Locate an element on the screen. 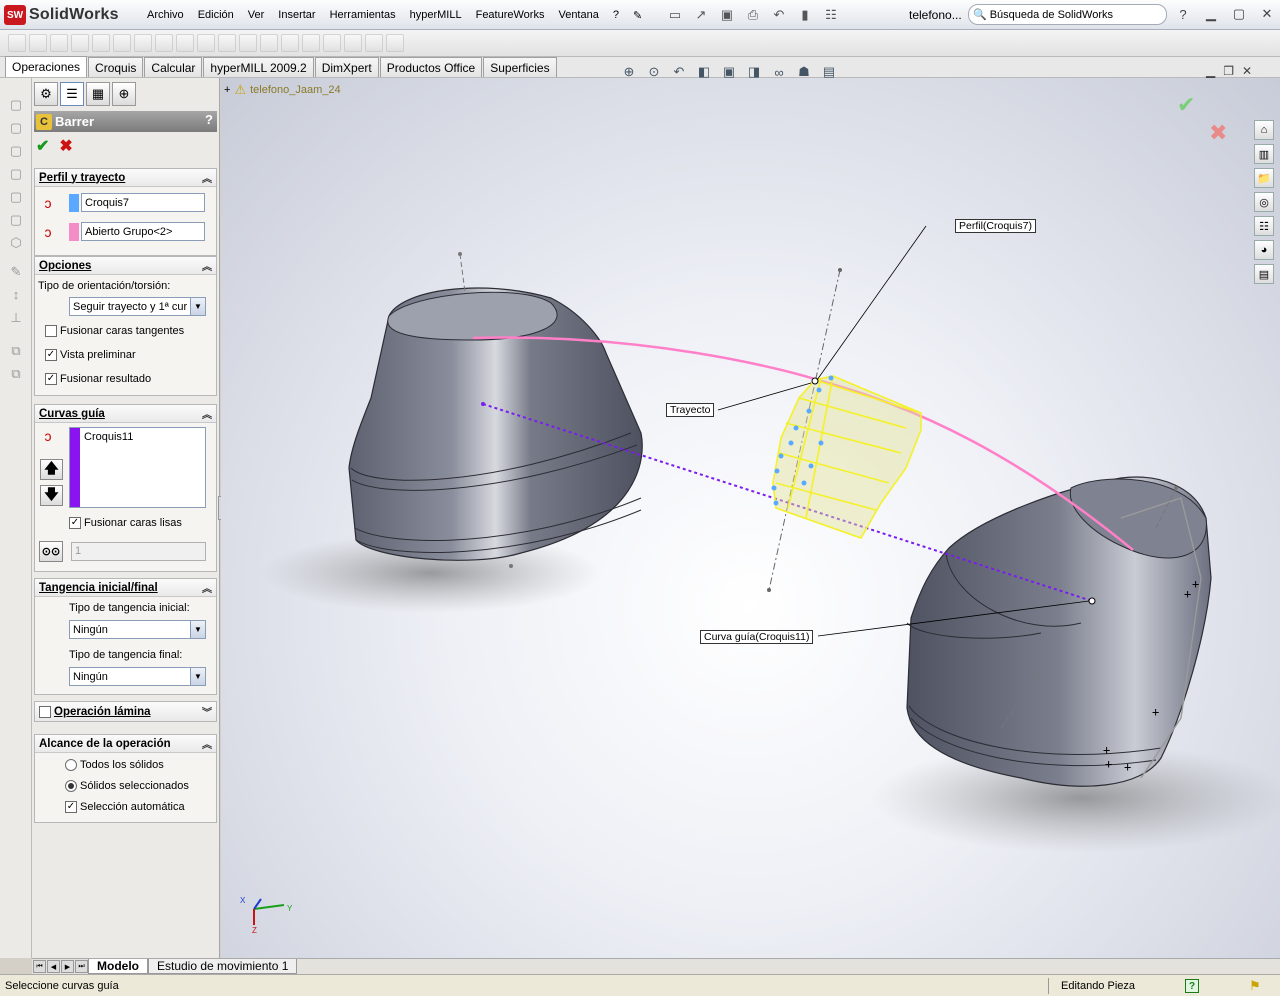 This screenshot has width=1280, height=996. show-sections-icon: ⊙⊙ is located at coordinates (51, 551).